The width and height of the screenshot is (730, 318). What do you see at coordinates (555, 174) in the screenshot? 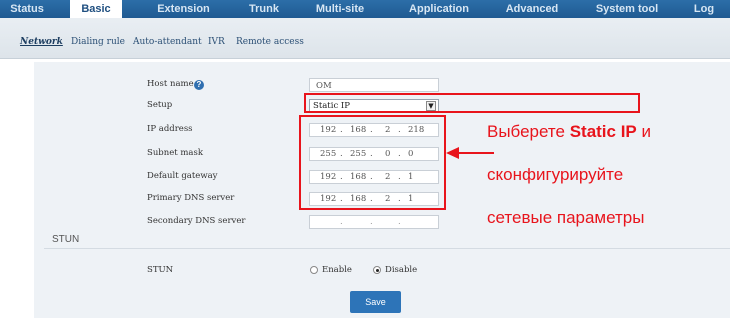
I see `annotation-line-2: сконфигурируйте` at bounding box center [555, 174].